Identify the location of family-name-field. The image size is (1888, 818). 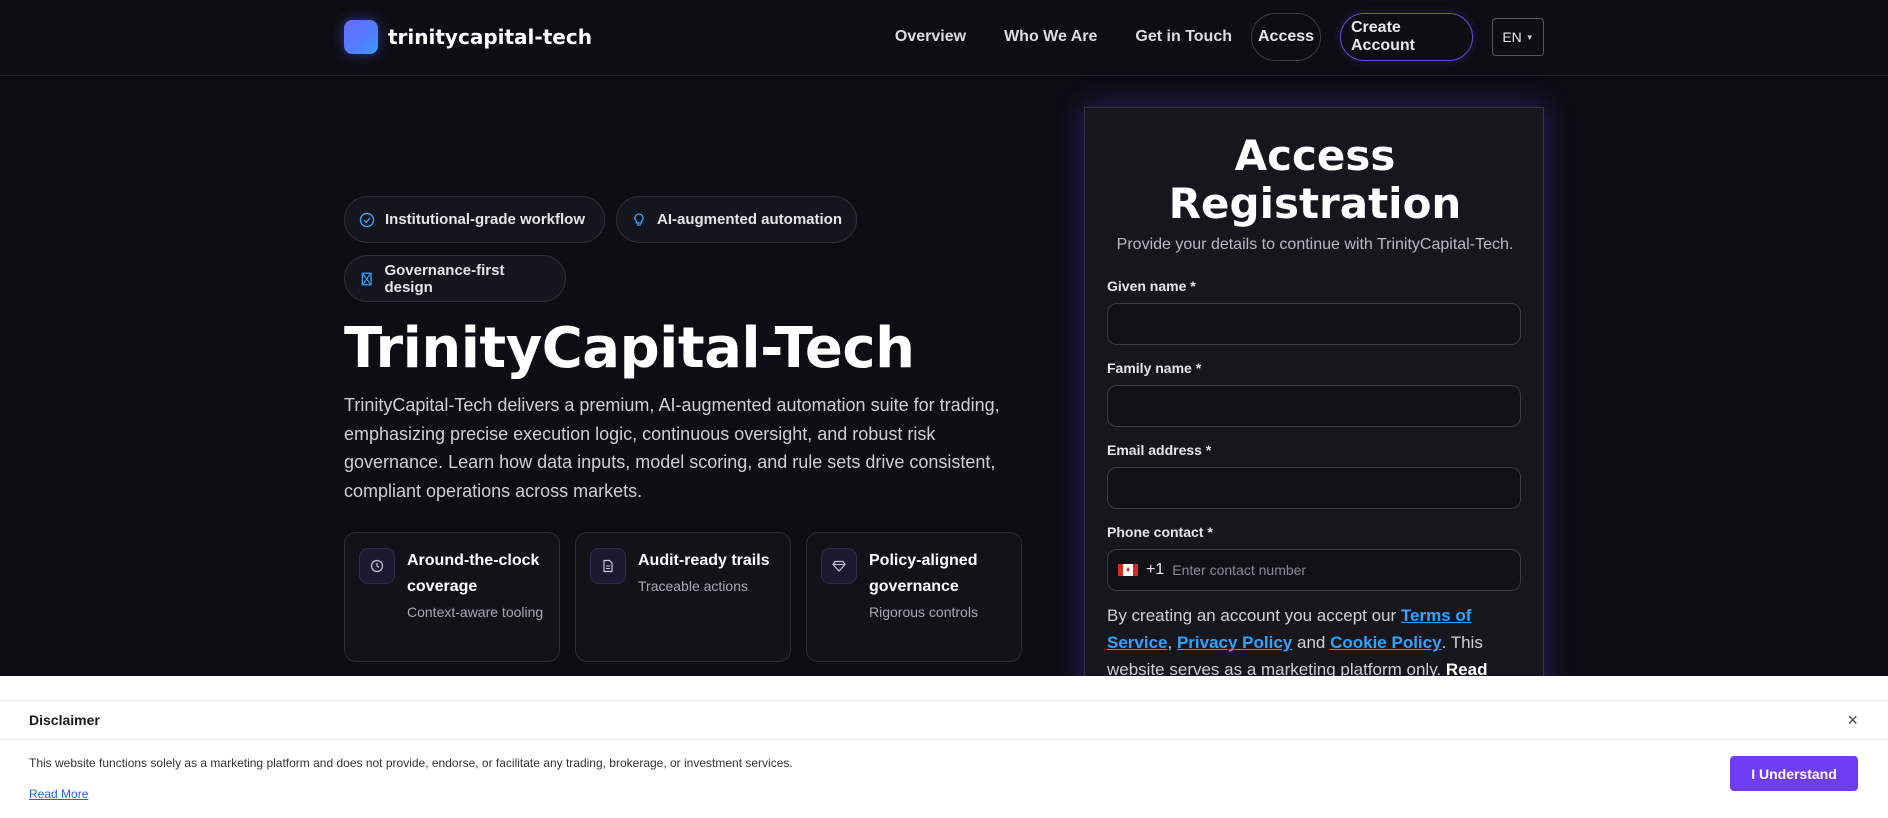
(1314, 406).